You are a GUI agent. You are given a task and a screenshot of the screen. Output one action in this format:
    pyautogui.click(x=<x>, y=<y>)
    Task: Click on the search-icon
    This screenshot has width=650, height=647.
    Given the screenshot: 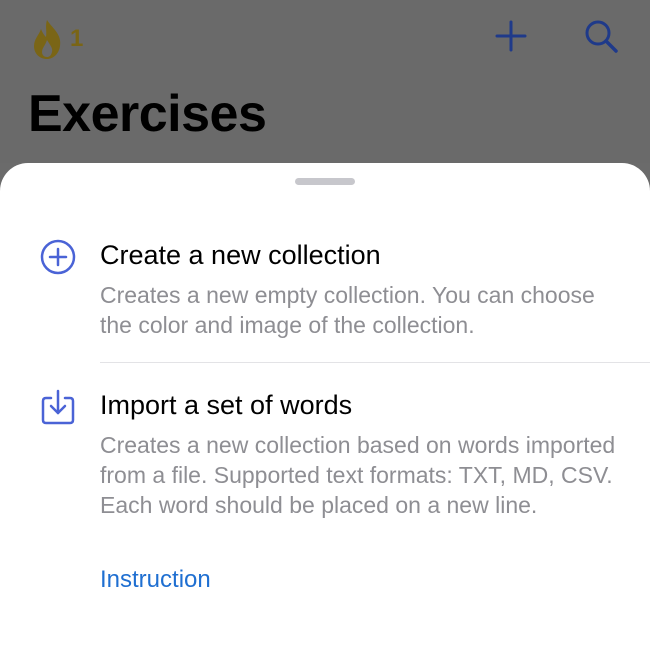 What is the action you would take?
    pyautogui.click(x=601, y=38)
    